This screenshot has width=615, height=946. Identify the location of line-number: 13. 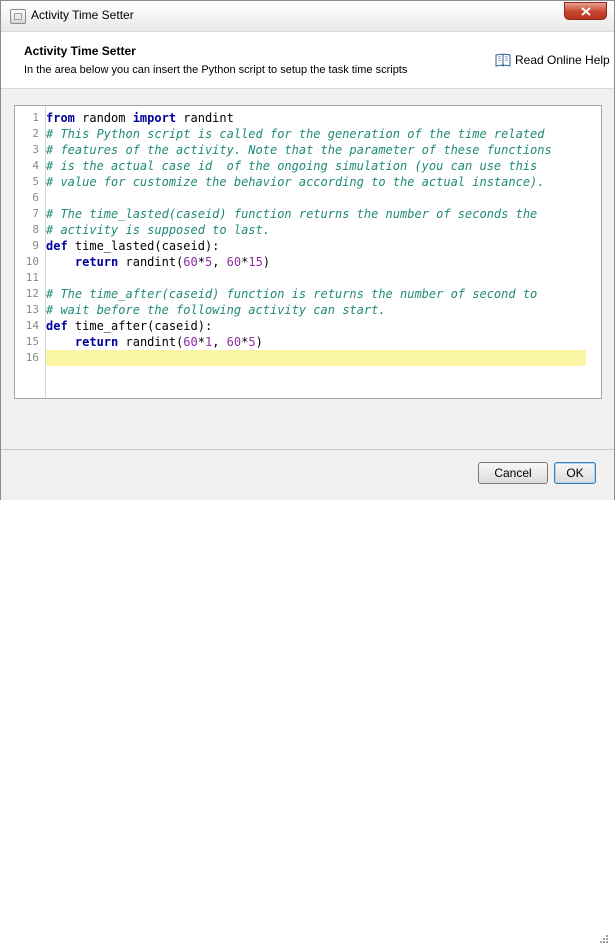
(32, 309).